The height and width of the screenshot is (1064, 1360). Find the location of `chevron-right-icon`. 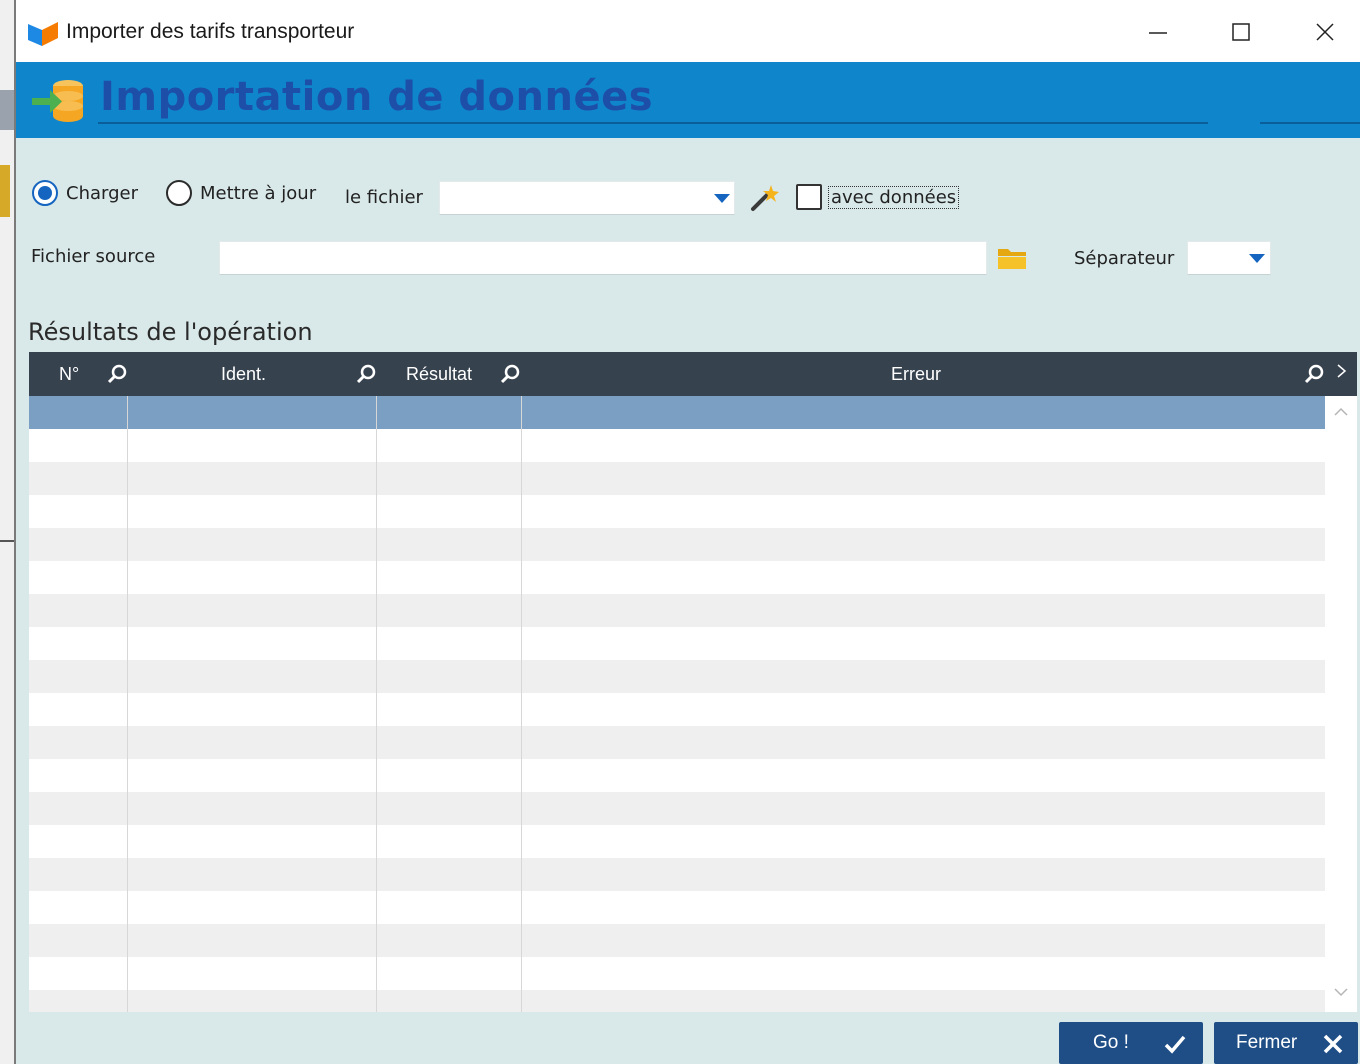

chevron-right-icon is located at coordinates (1342, 371).